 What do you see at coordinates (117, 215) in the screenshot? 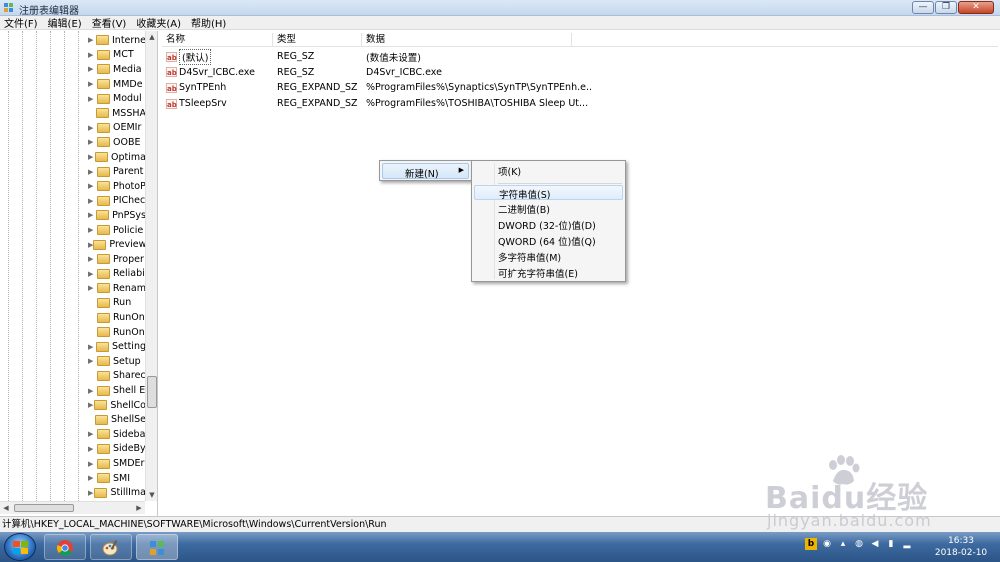
I see `tree-item: ▶ PnPSys` at bounding box center [117, 215].